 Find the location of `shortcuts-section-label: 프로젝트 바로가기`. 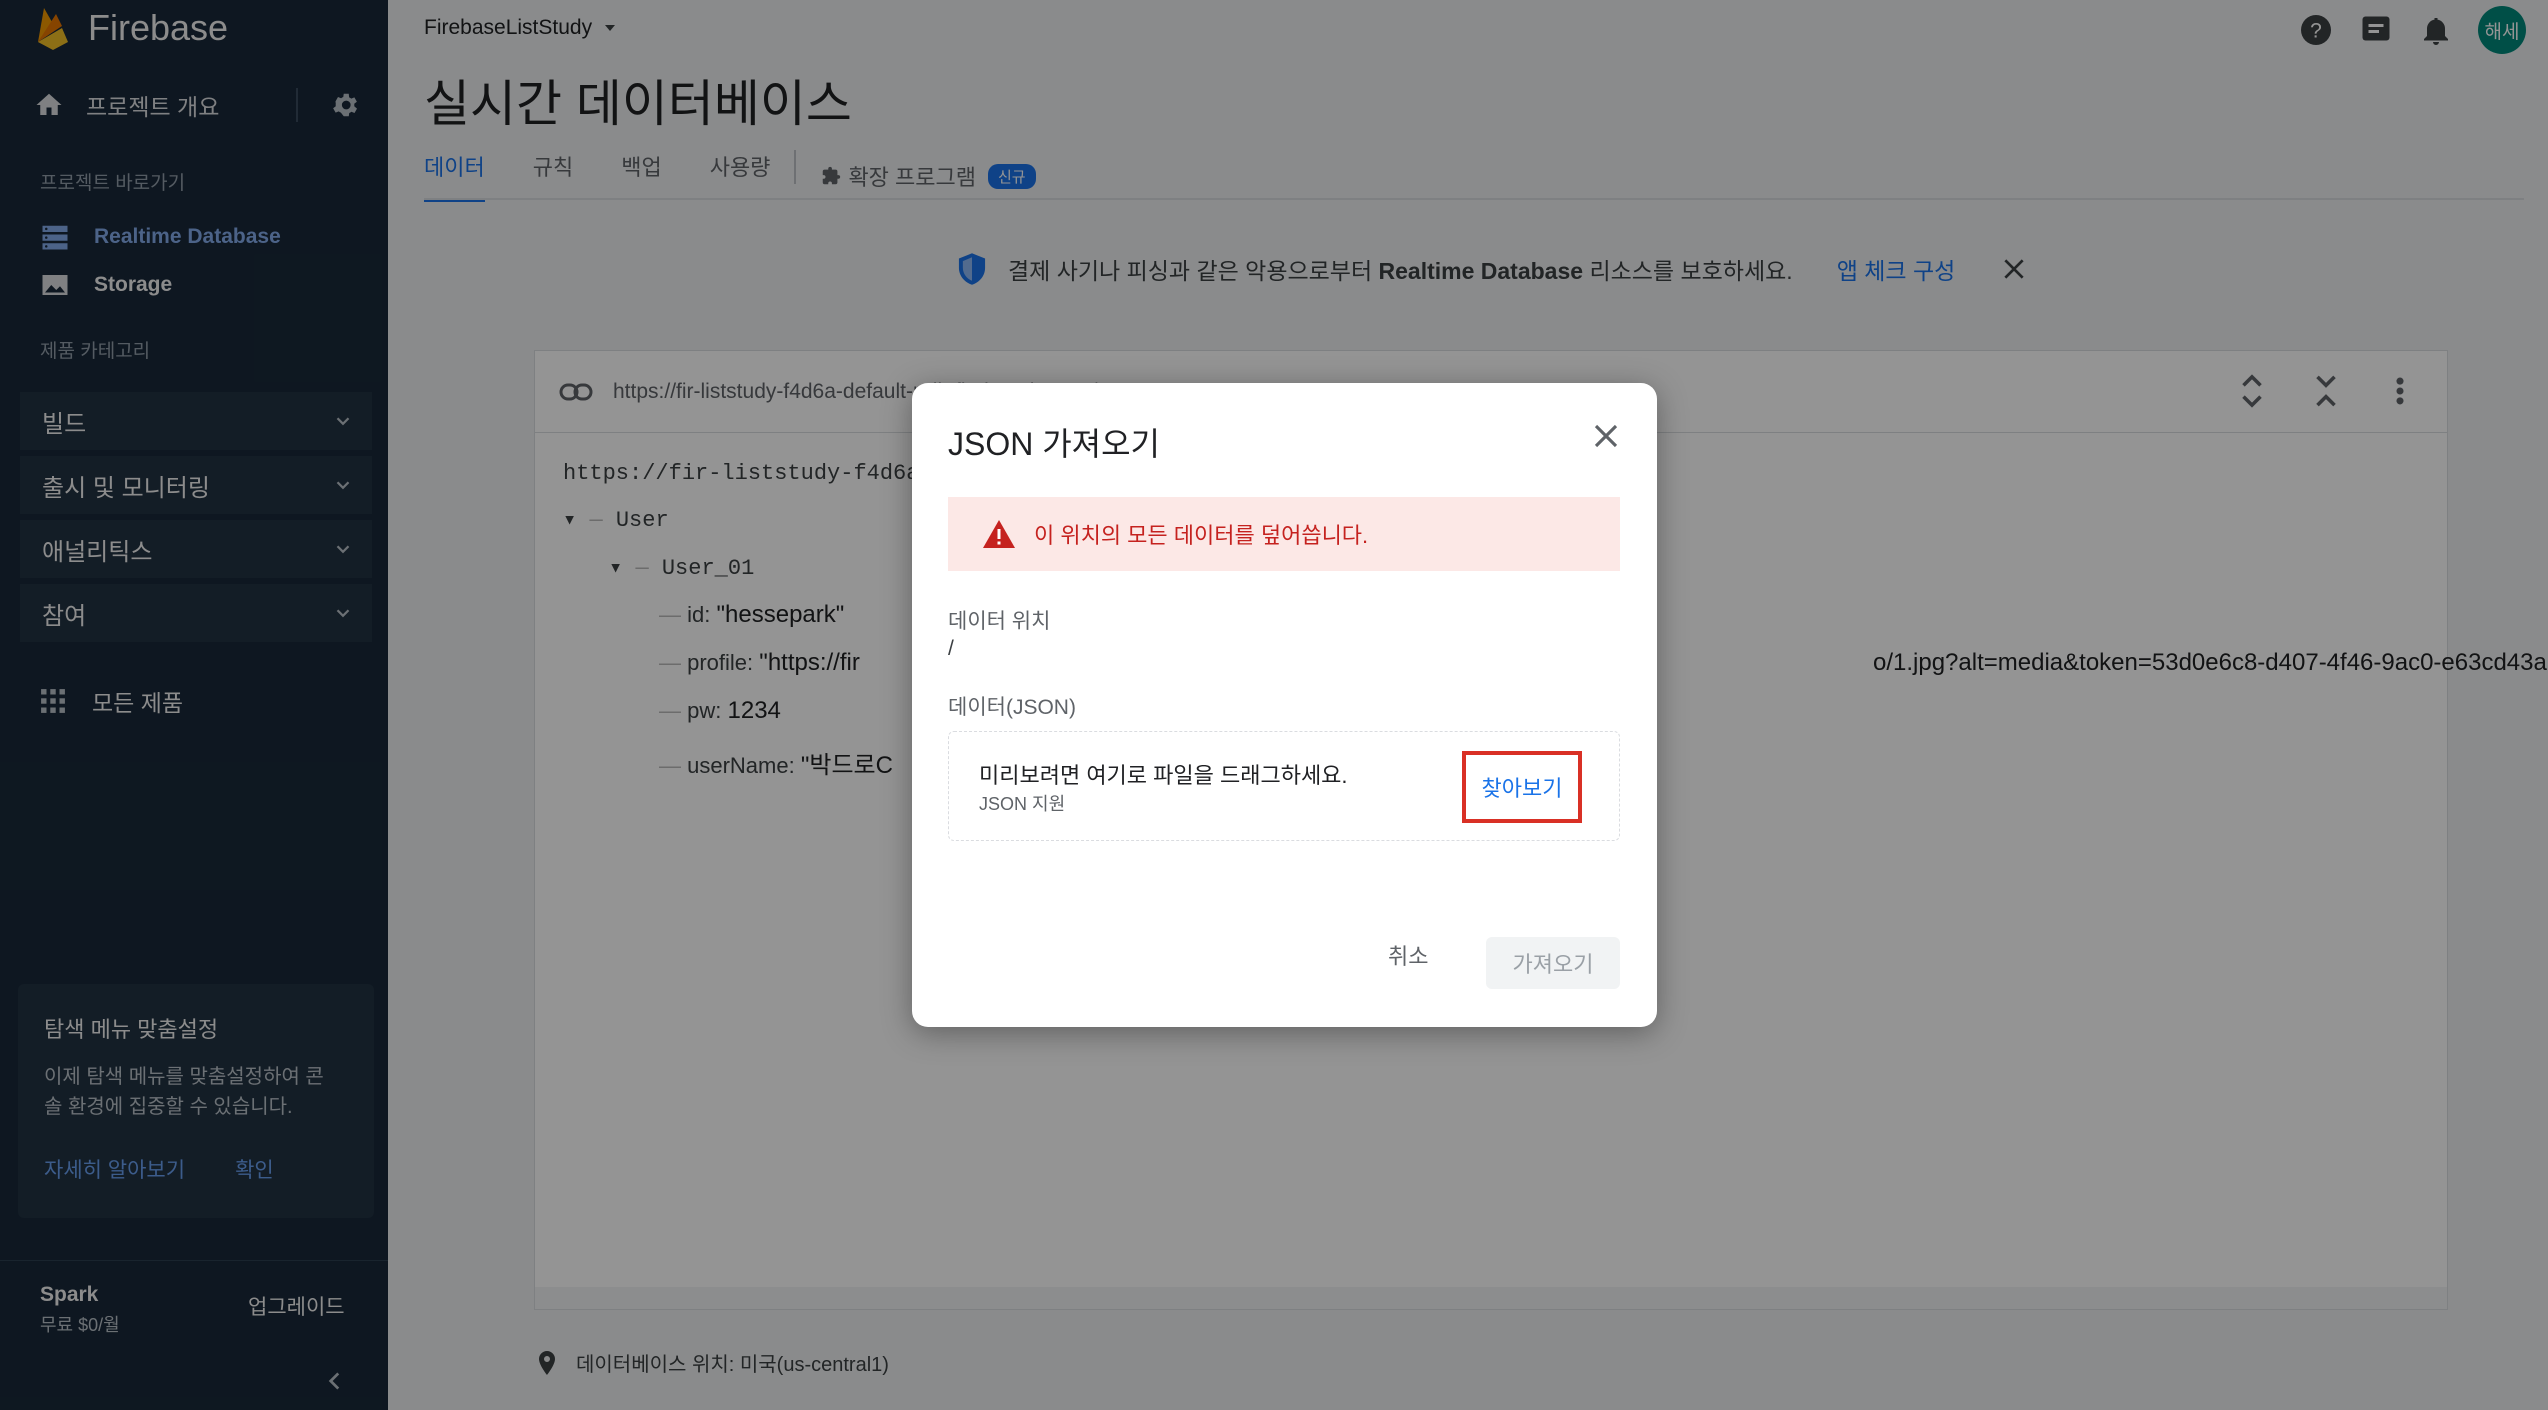

shortcuts-section-label: 프로젝트 바로가기 is located at coordinates (113, 183).